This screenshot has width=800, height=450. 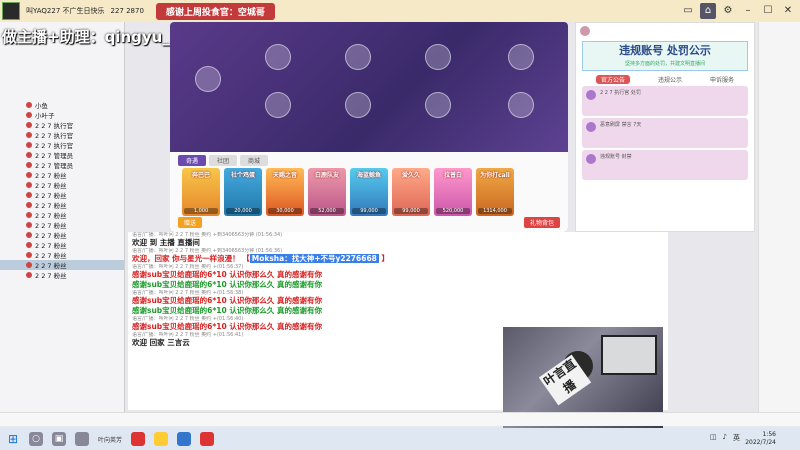 I want to click on app-logo-icon, so click(x=11, y=11).